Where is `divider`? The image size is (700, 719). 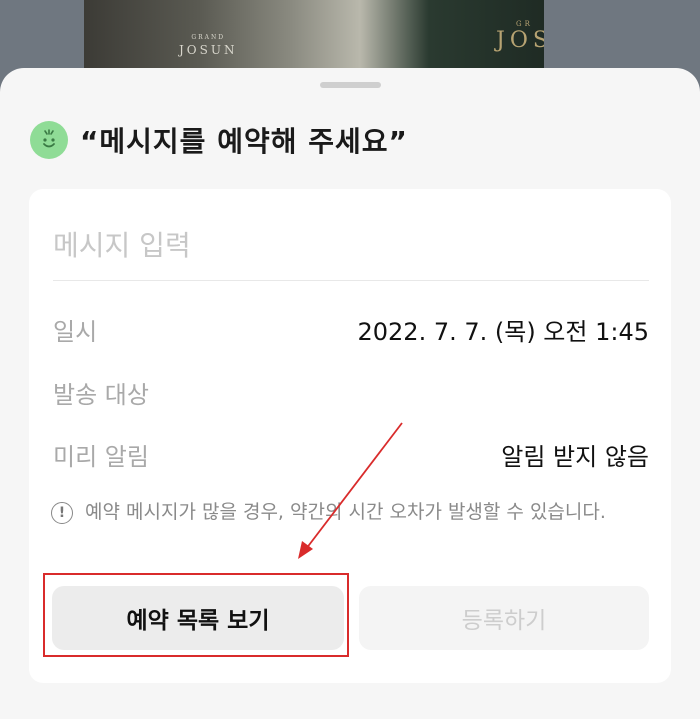 divider is located at coordinates (351, 280).